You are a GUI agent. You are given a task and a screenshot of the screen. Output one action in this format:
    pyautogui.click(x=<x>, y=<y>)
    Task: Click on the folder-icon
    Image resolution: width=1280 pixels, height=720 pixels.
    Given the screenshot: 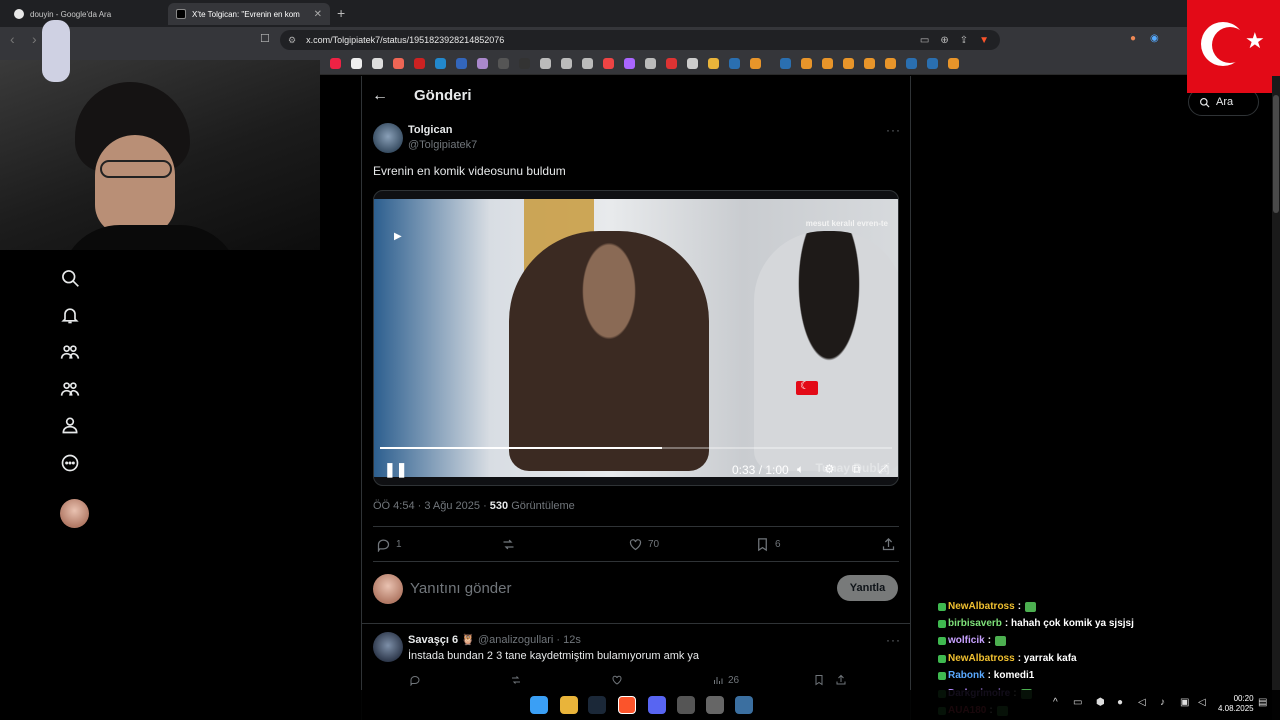 What is the action you would take?
    pyautogui.click(x=713, y=63)
    